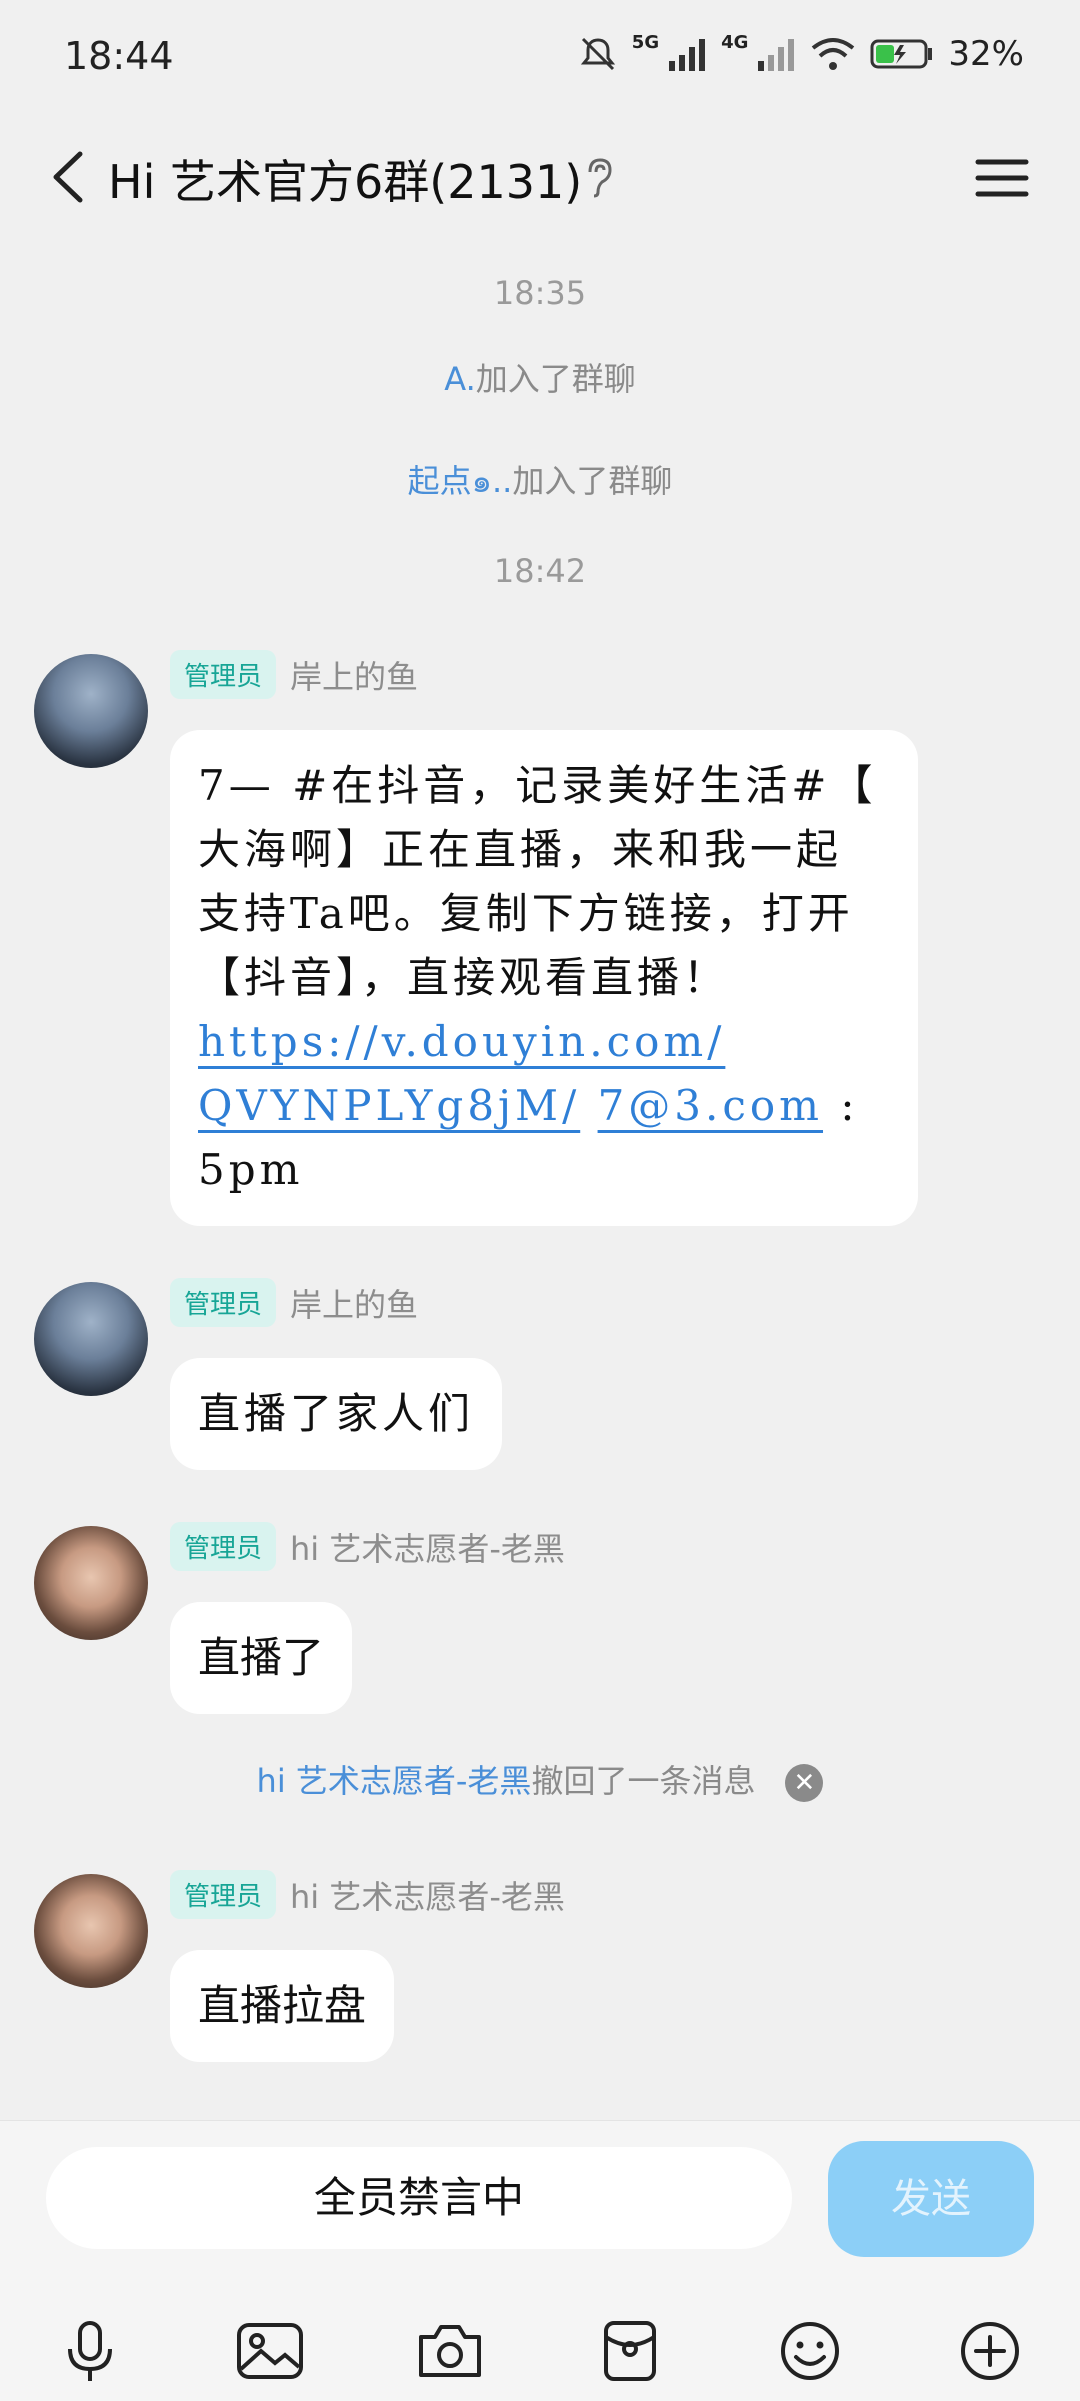  I want to click on red-packet-icon, so click(630, 2351).